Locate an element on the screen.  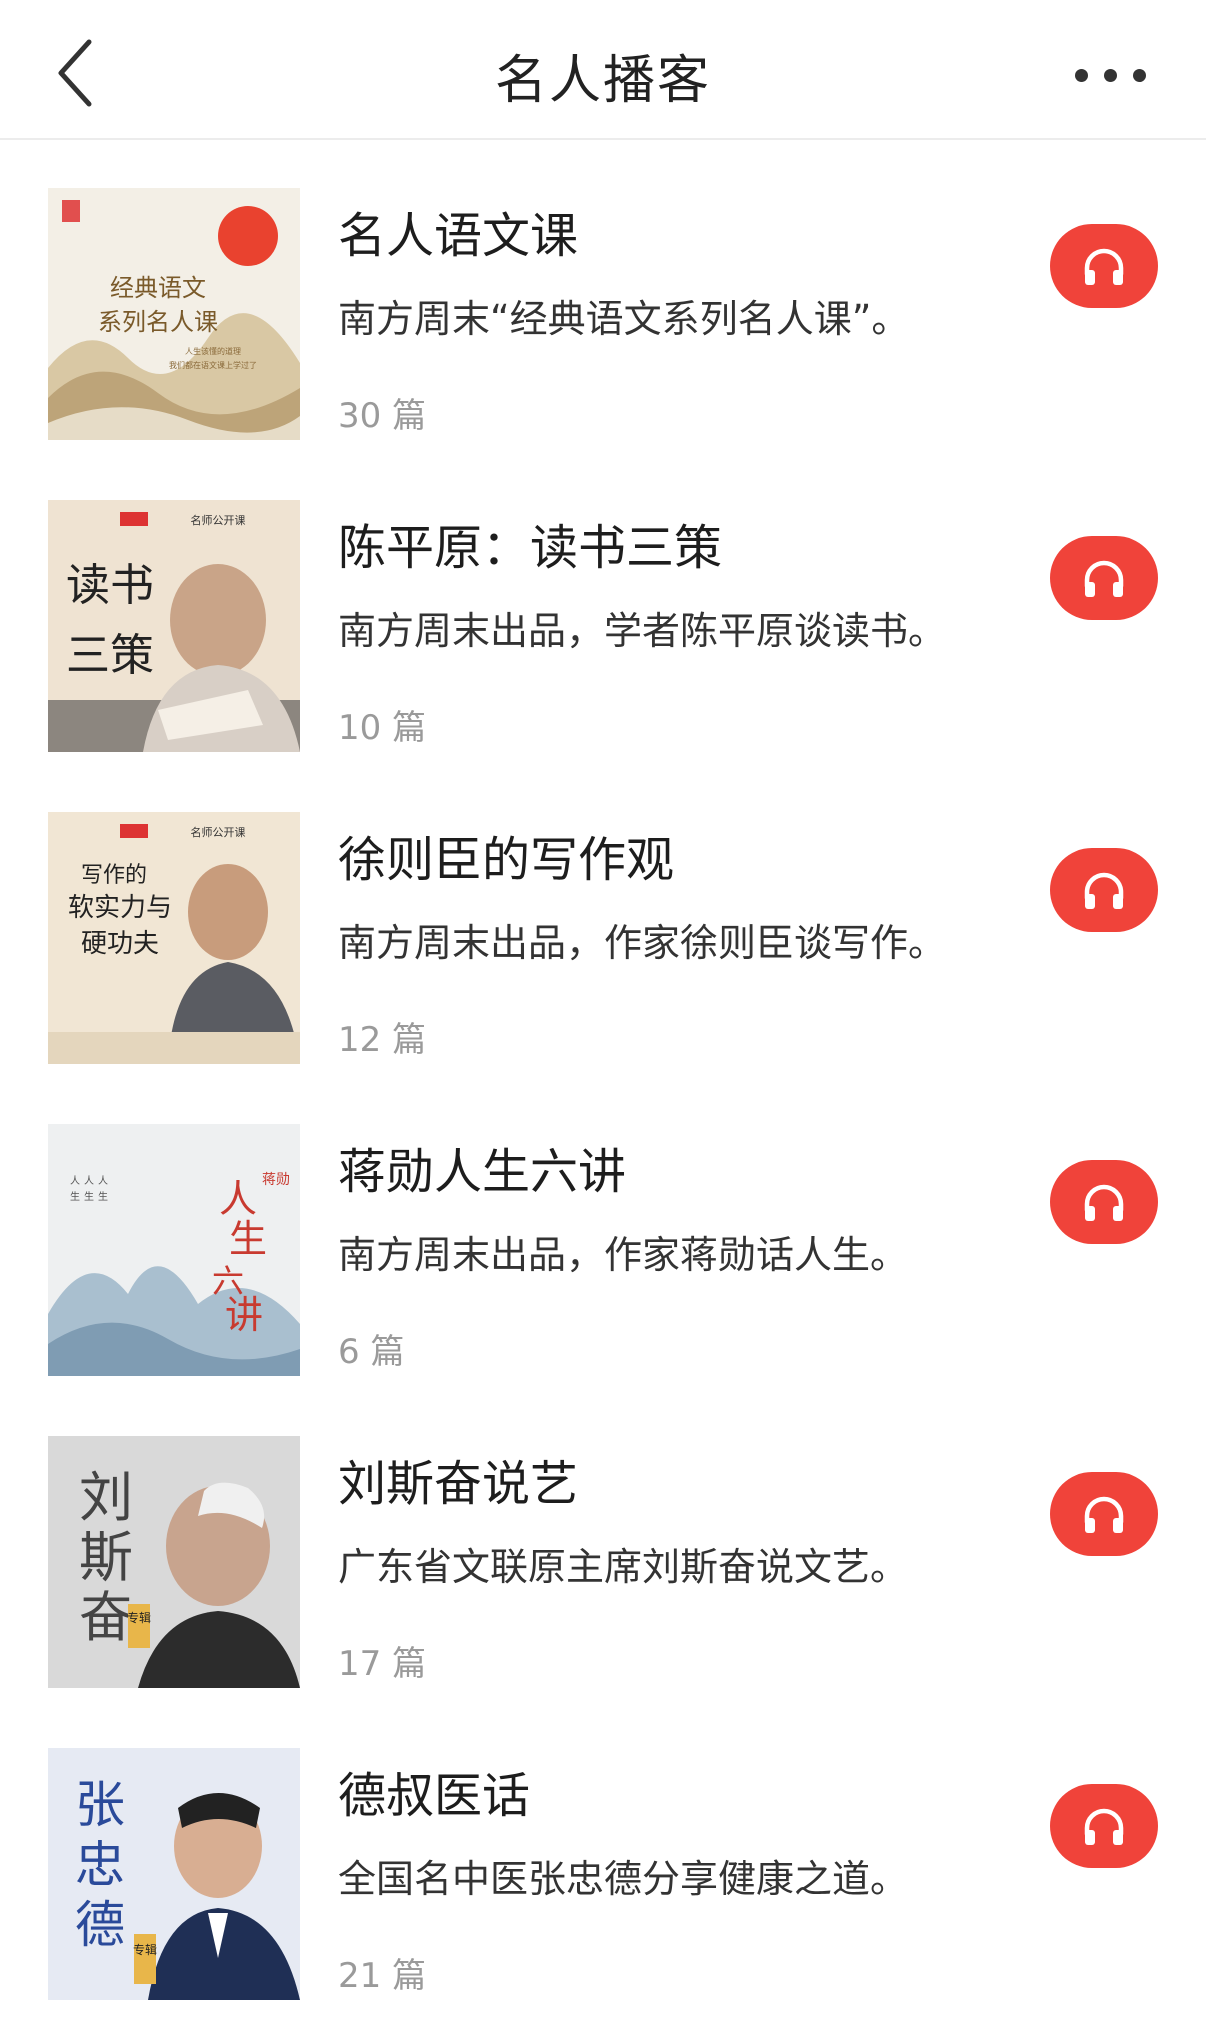
podcast-episode-count: 10 篇 is located at coordinates (382, 728).